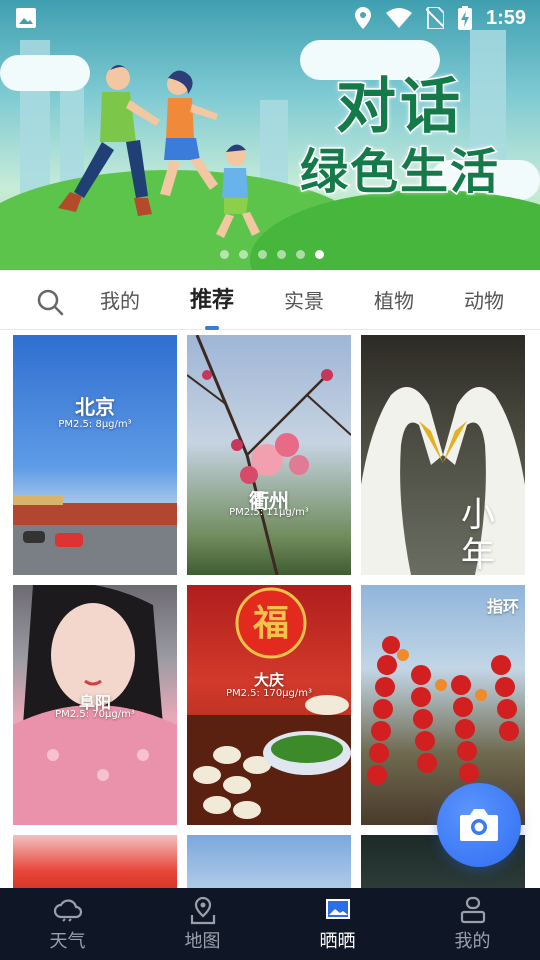 Image resolution: width=540 pixels, height=960 pixels. Describe the element at coordinates (67, 924) in the screenshot. I see `nav-weather: 天气` at that location.